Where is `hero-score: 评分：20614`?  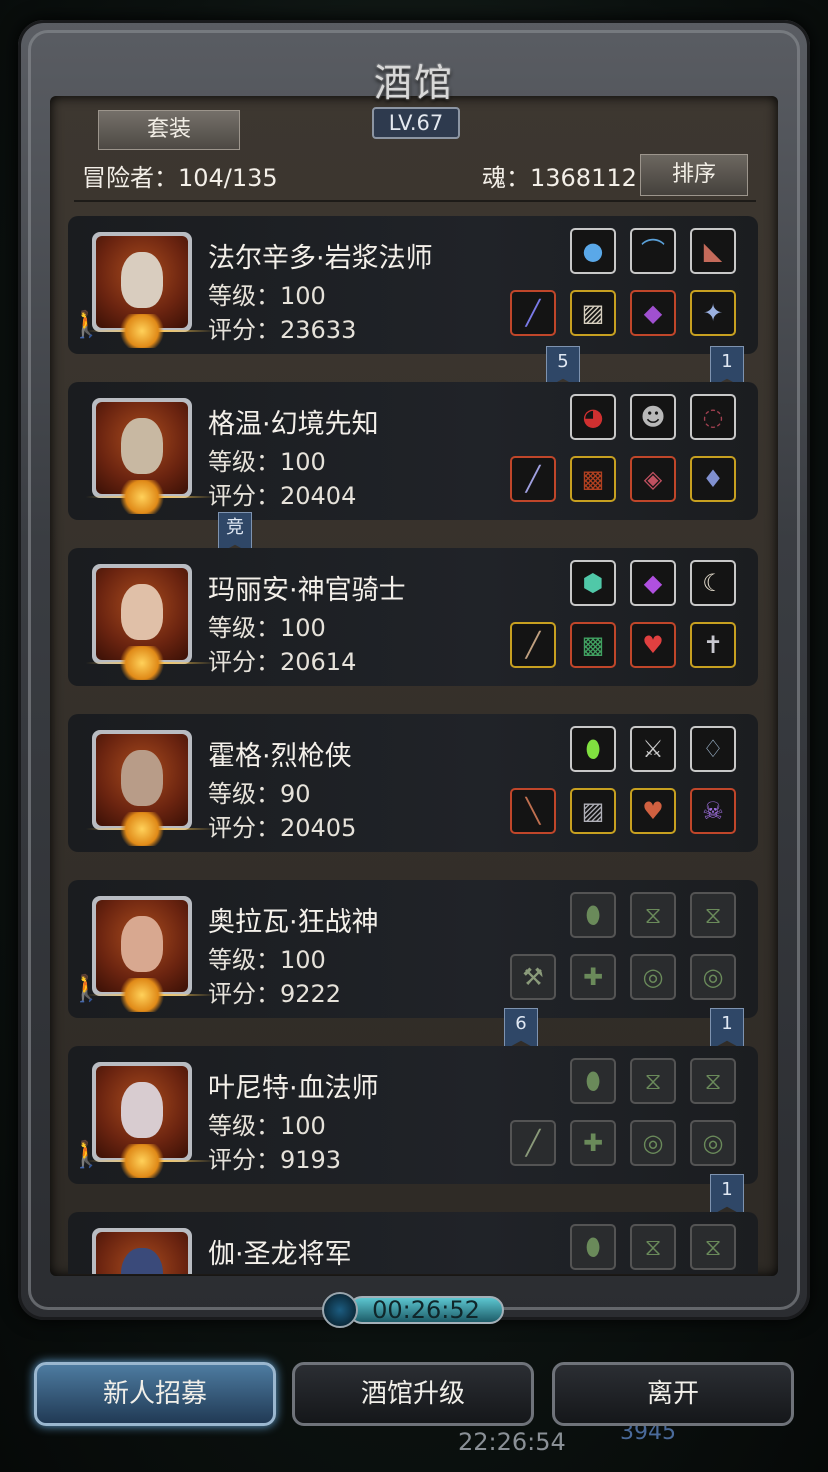 hero-score: 评分：20614 is located at coordinates (282, 662).